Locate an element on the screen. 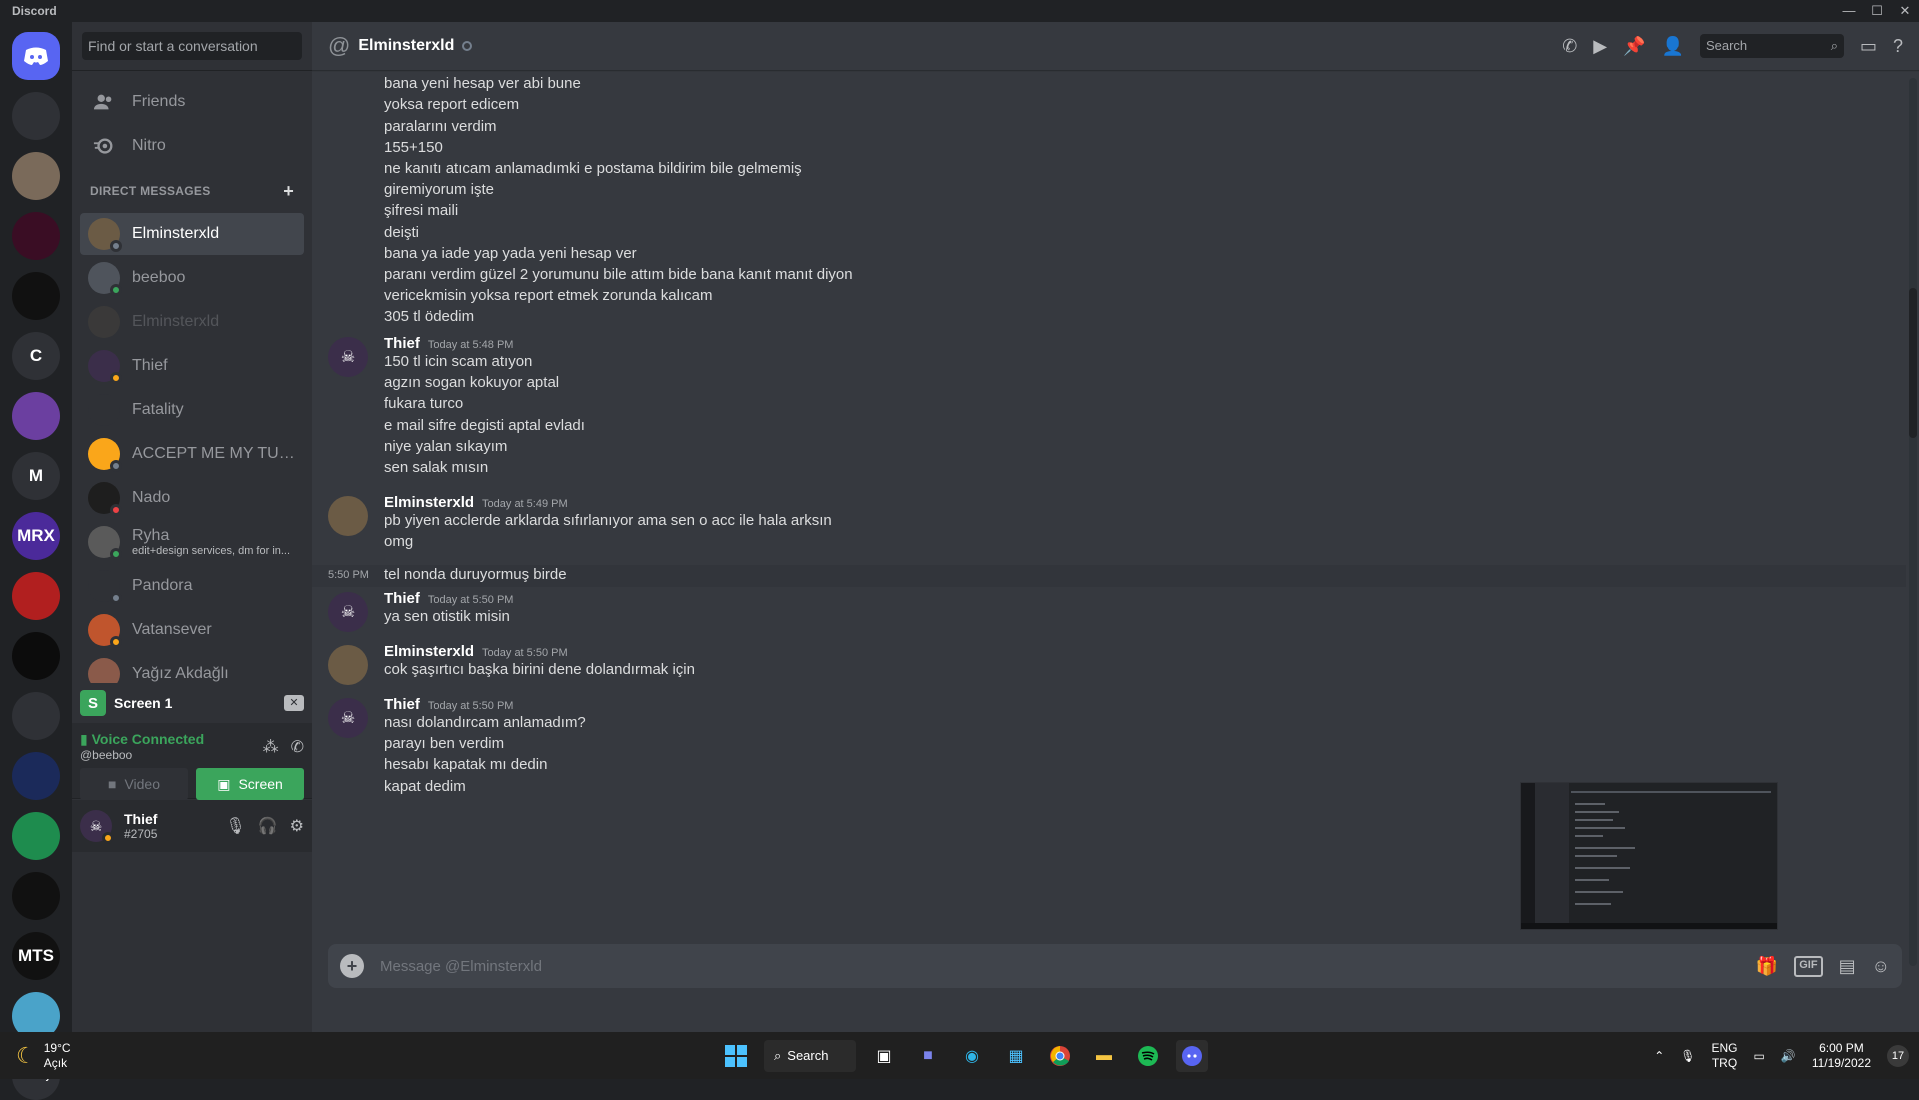 This screenshot has height=1100, width=1919. create-dm-plus-icon: + is located at coordinates (288, 191).